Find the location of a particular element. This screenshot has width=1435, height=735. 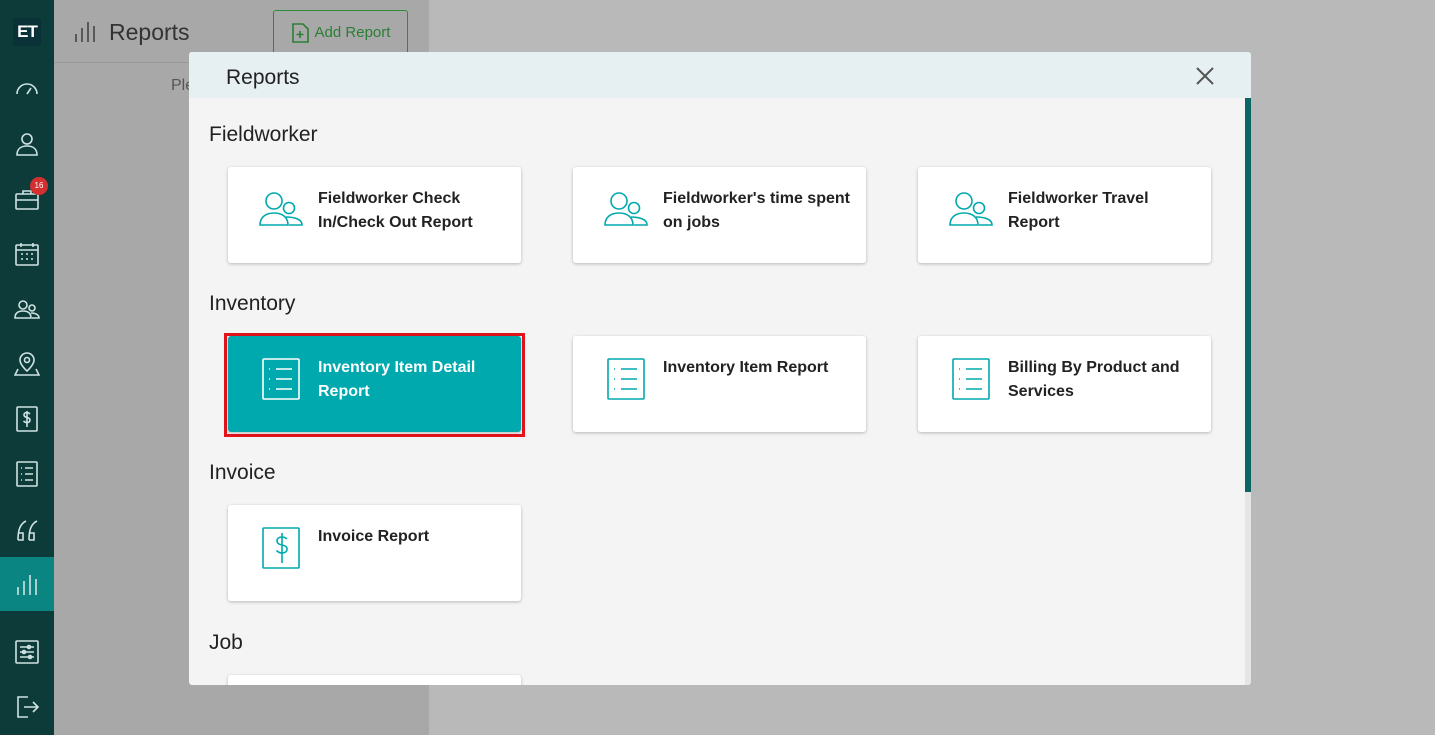

logo-text: ET is located at coordinates (27, 31).